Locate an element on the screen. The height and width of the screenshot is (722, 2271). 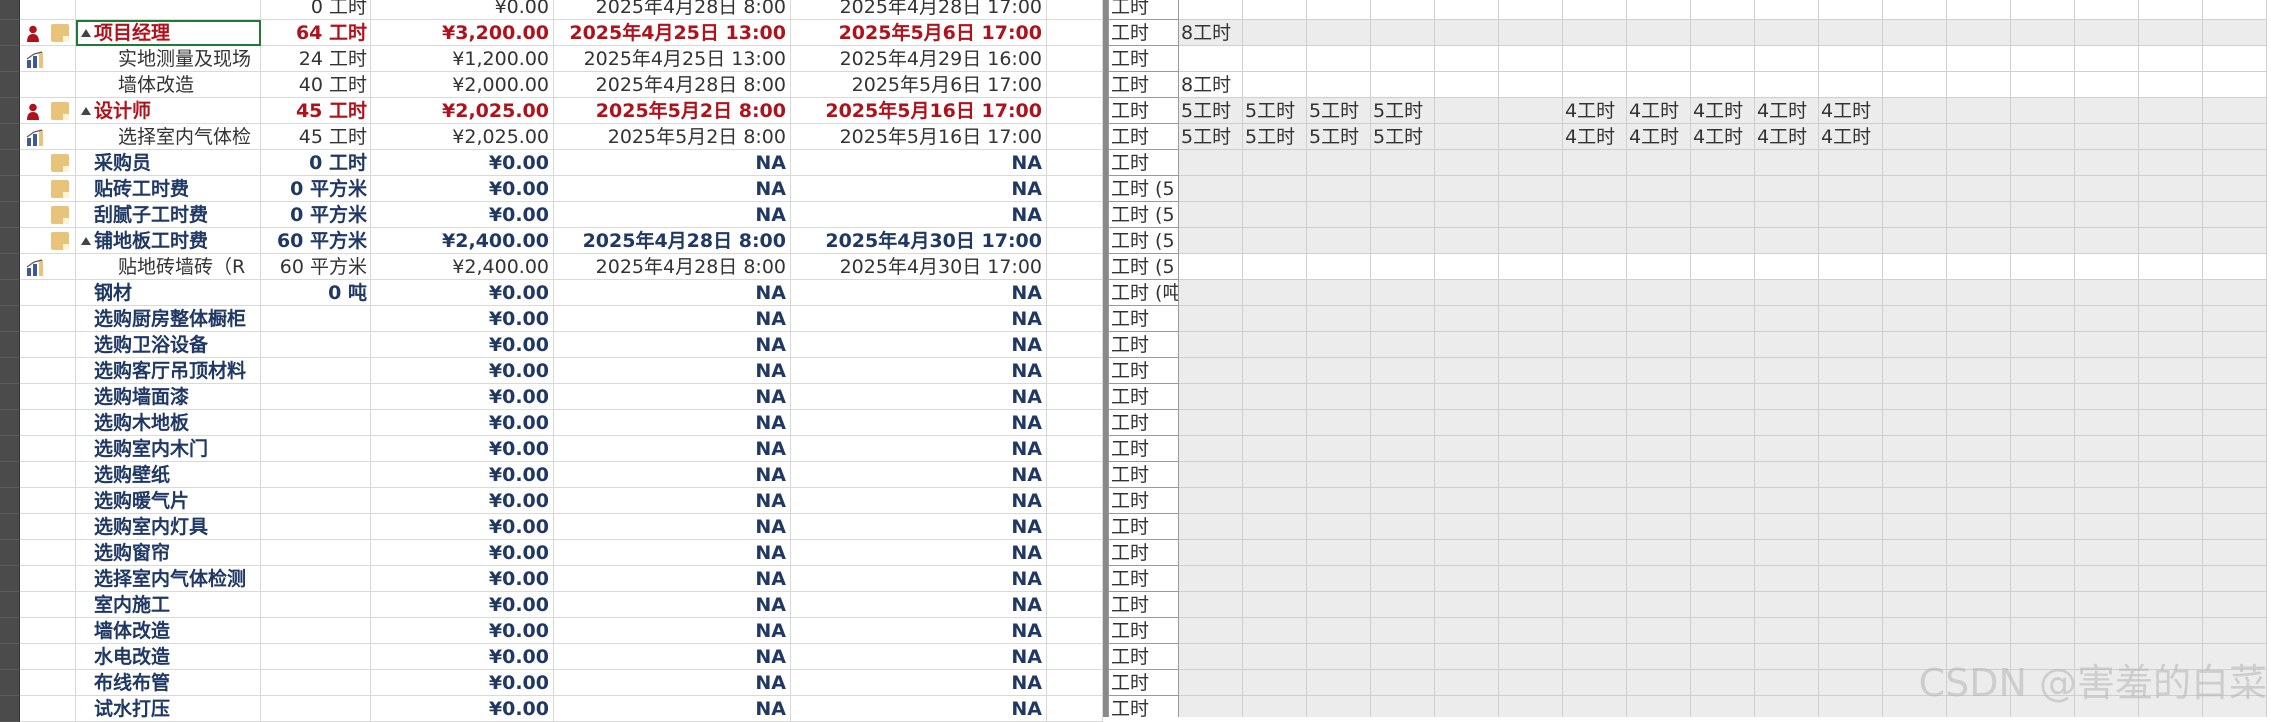
table-row: 选购暖气片 ¥0.00 NA NA is located at coordinates (551, 501).